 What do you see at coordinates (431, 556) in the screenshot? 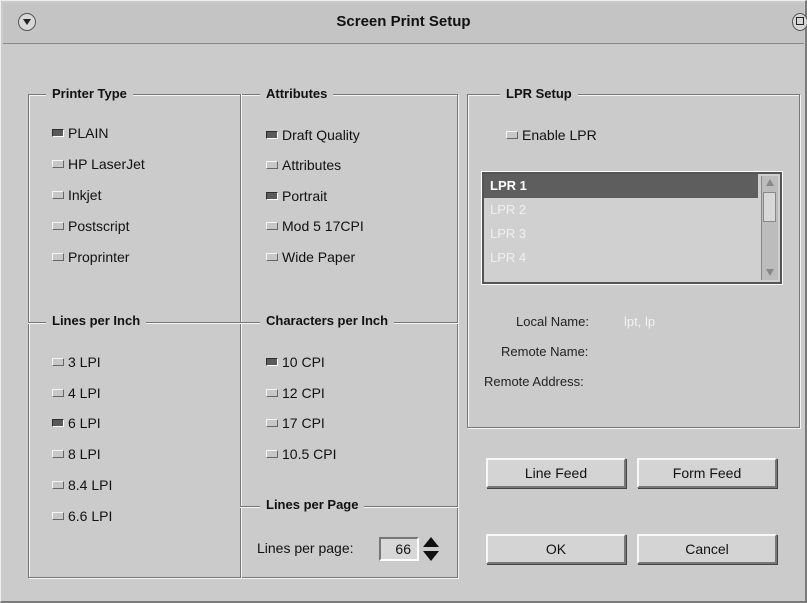
I see `decrement-arrow-icon` at bounding box center [431, 556].